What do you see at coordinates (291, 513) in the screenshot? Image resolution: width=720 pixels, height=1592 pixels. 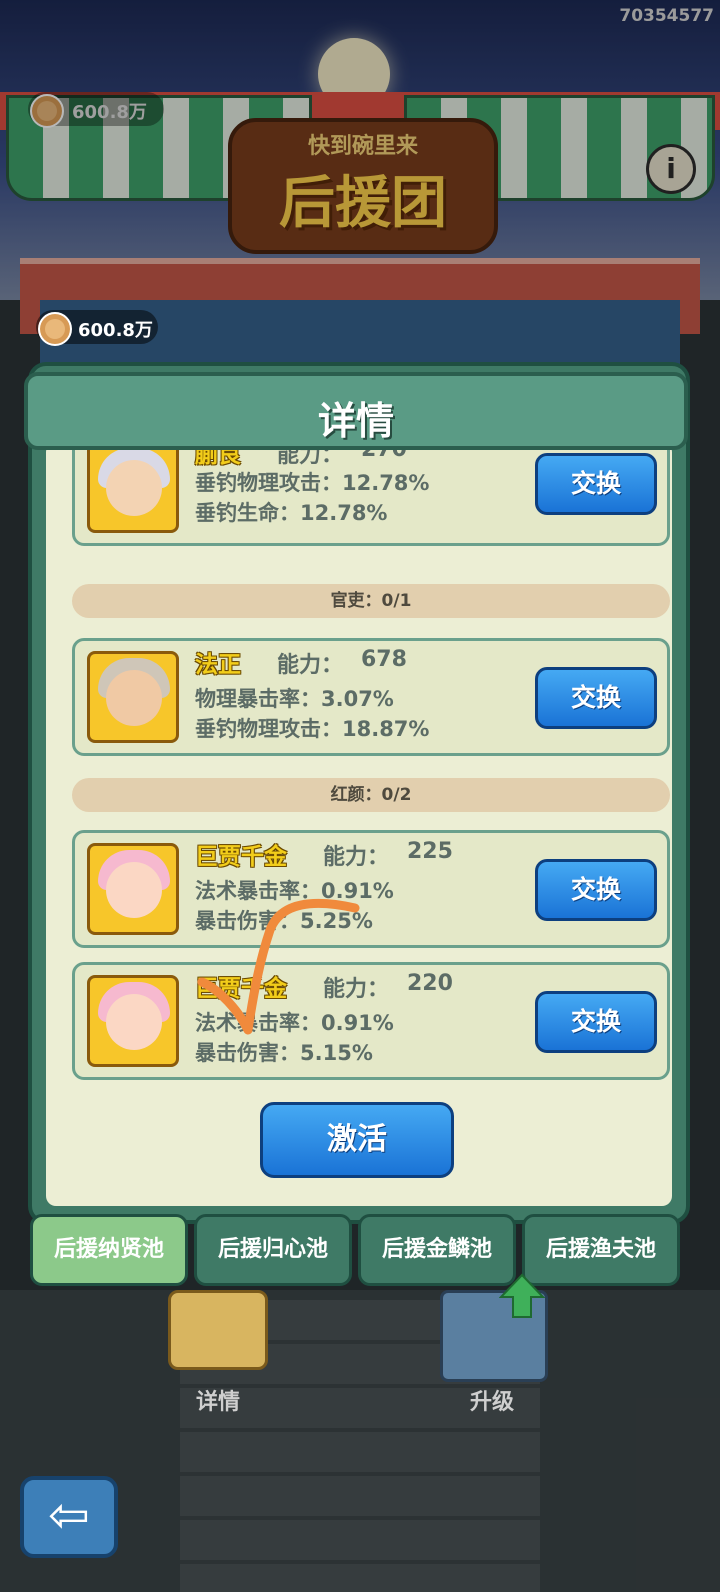 I see `stat-line: 垂钓生命：12.78%` at bounding box center [291, 513].